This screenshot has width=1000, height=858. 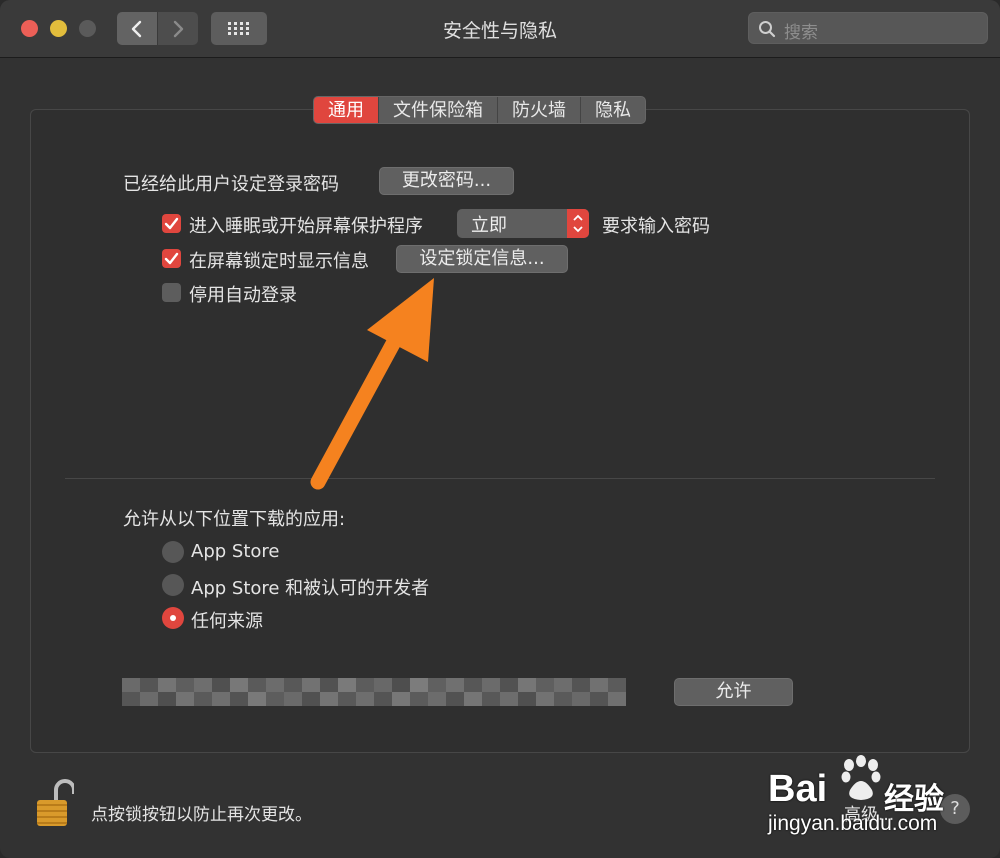 I want to click on tab-filevault: 文件保险箱, so click(x=438, y=110).